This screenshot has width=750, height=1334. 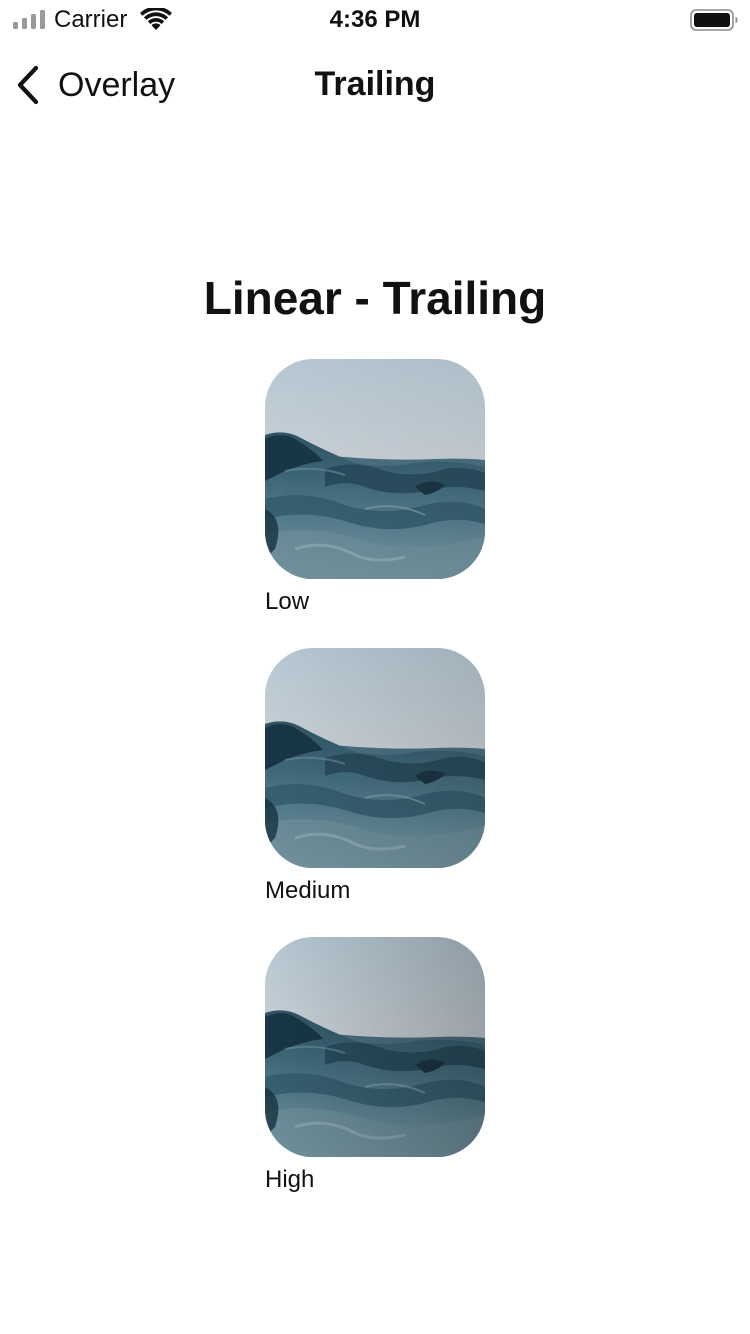 What do you see at coordinates (308, 890) in the screenshot?
I see `card-label: Medium` at bounding box center [308, 890].